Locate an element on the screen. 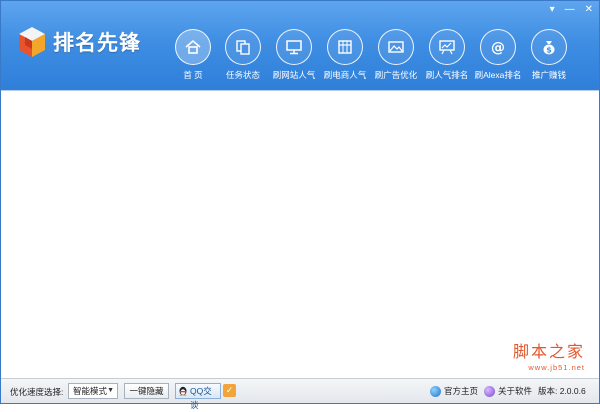 The width and height of the screenshot is (600, 412). nav-task-status: 任务状态 is located at coordinates (243, 55).